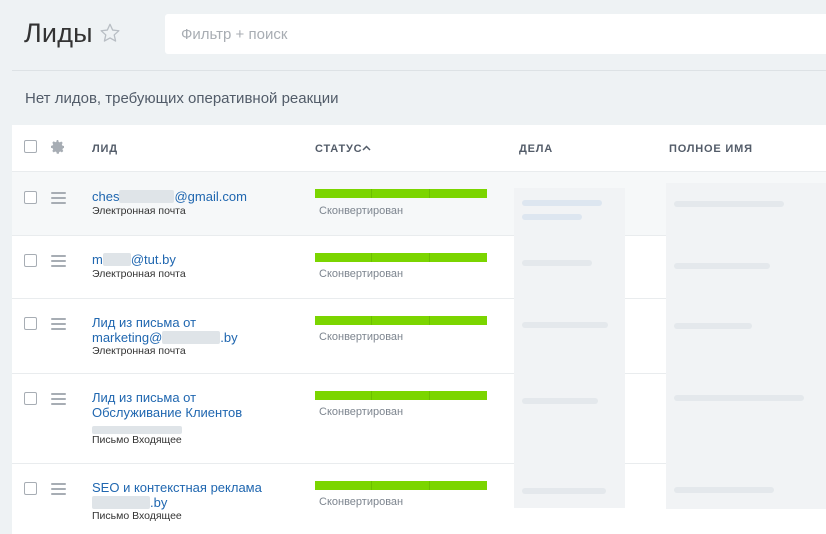 This screenshot has height=534, width=826. I want to click on search-bar, so click(495, 34).